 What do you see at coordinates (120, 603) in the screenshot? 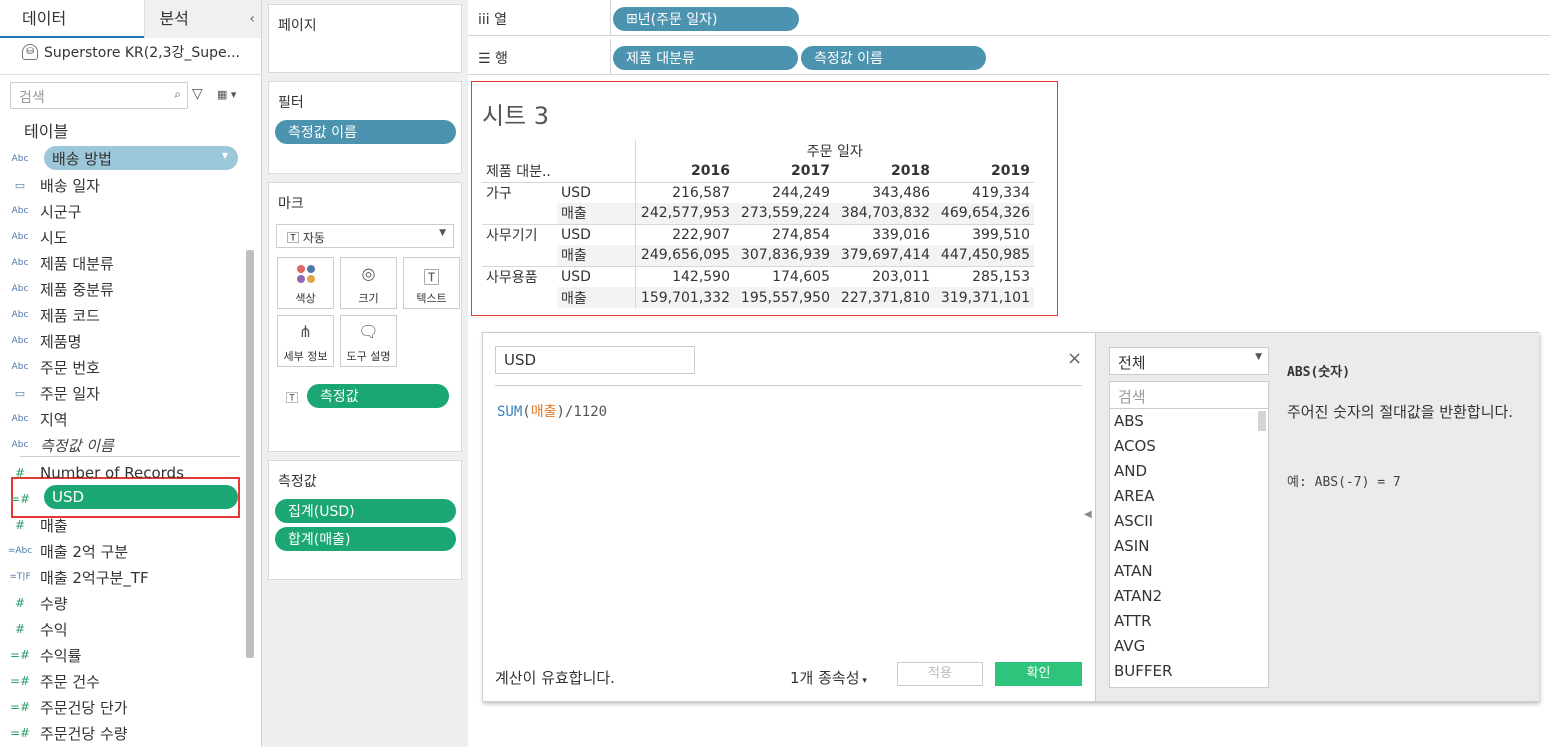
I see `field-measure: # 수량` at bounding box center [120, 603].